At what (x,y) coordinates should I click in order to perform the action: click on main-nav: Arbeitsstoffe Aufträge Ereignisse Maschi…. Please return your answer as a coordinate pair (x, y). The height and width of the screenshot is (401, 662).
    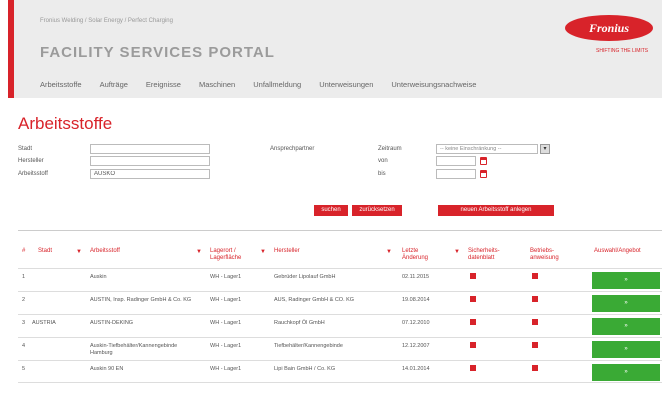
    Looking at the image, I should click on (258, 84).